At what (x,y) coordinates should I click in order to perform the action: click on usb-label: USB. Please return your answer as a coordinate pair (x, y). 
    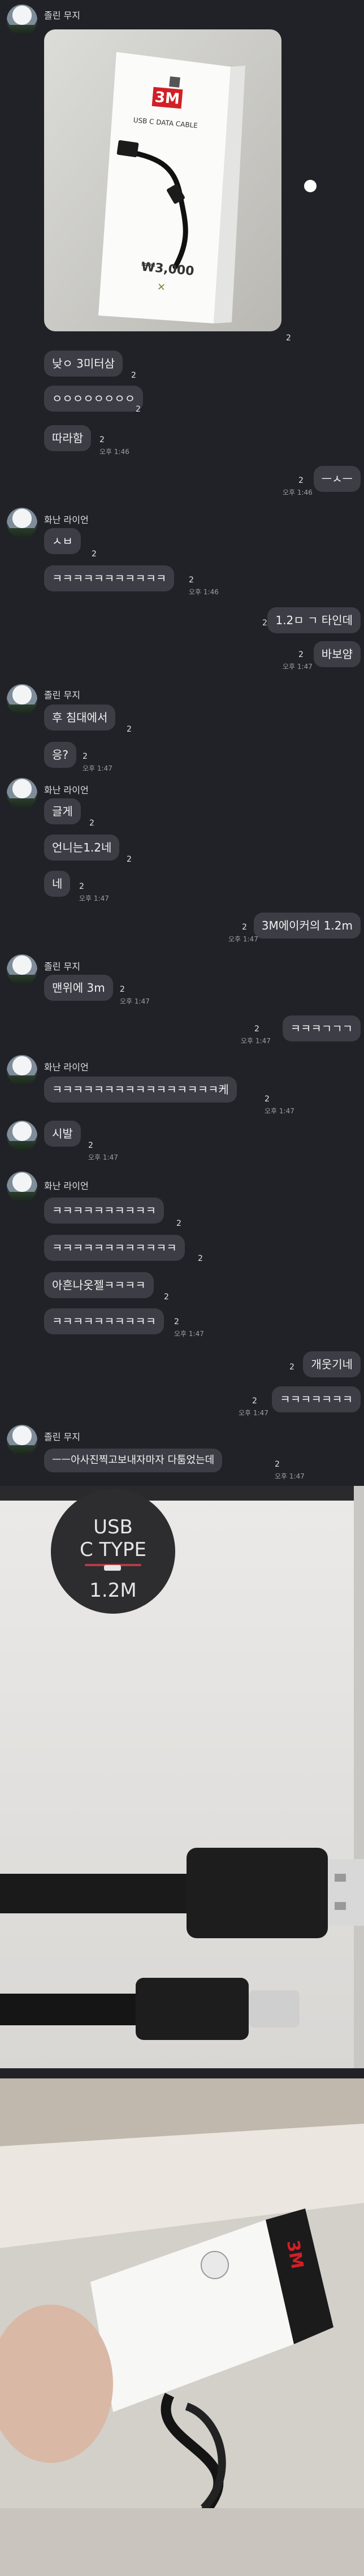
    Looking at the image, I should click on (113, 1527).